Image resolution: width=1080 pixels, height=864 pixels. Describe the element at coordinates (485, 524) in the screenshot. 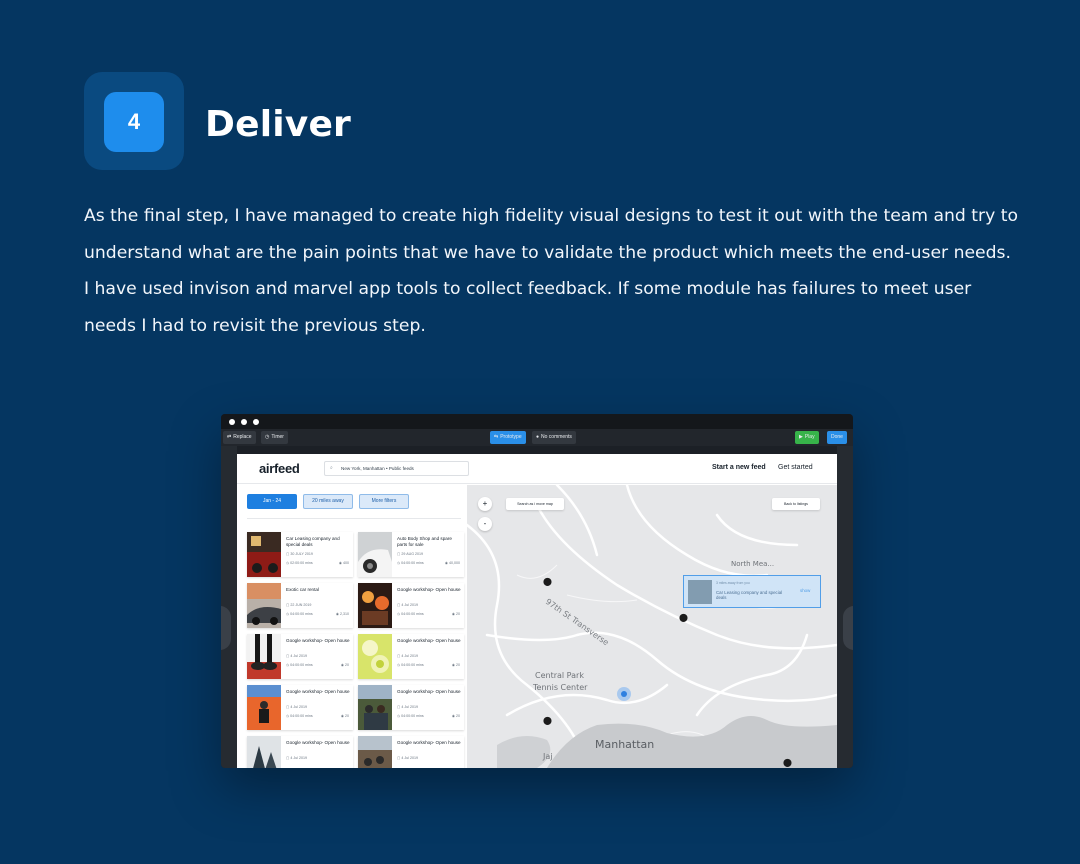

I see `zoom-out-button: -` at that location.